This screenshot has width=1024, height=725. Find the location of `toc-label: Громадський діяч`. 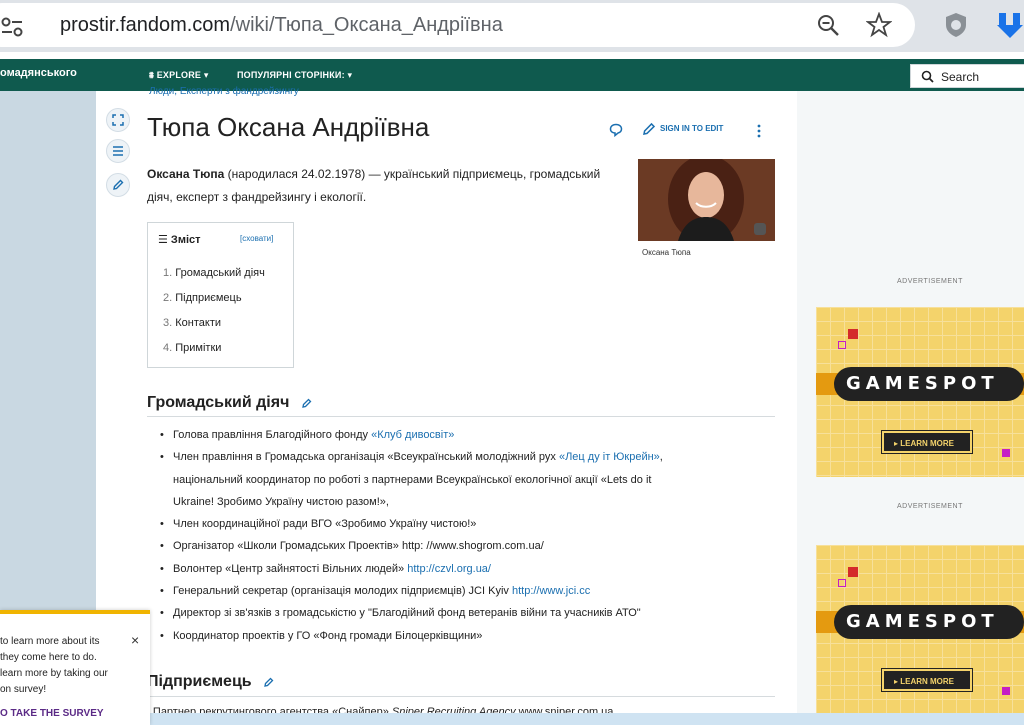

toc-label: Громадський діяч is located at coordinates (220, 273).